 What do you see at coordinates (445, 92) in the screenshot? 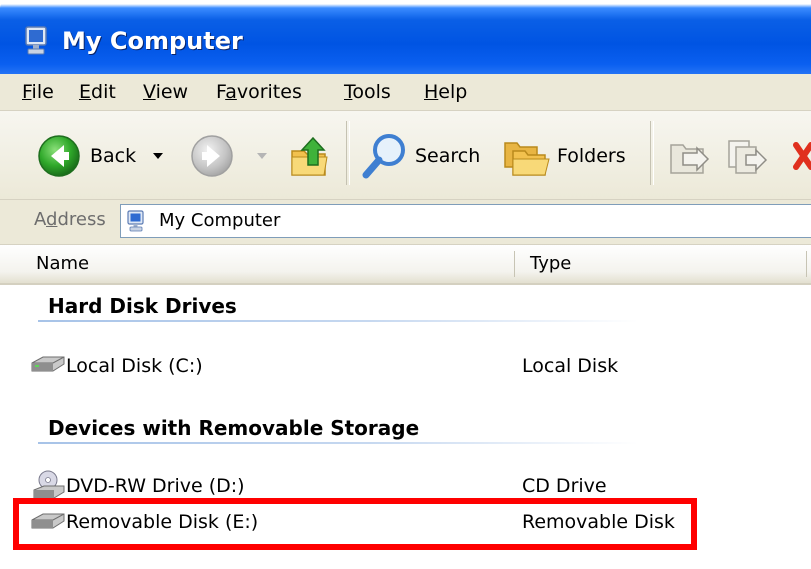
I see `menu-help: Help` at bounding box center [445, 92].